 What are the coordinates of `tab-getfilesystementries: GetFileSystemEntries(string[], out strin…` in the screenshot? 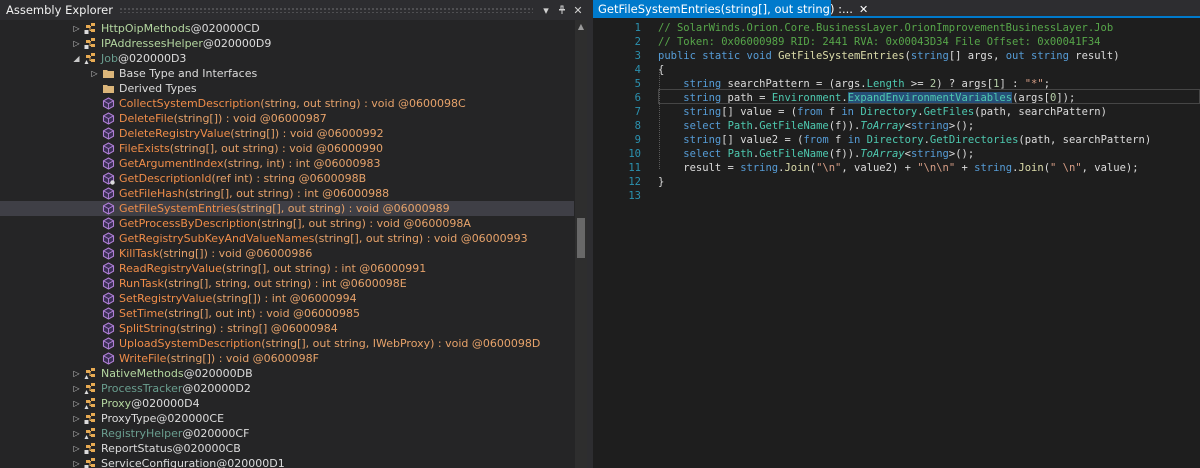 It's located at (730, 9).